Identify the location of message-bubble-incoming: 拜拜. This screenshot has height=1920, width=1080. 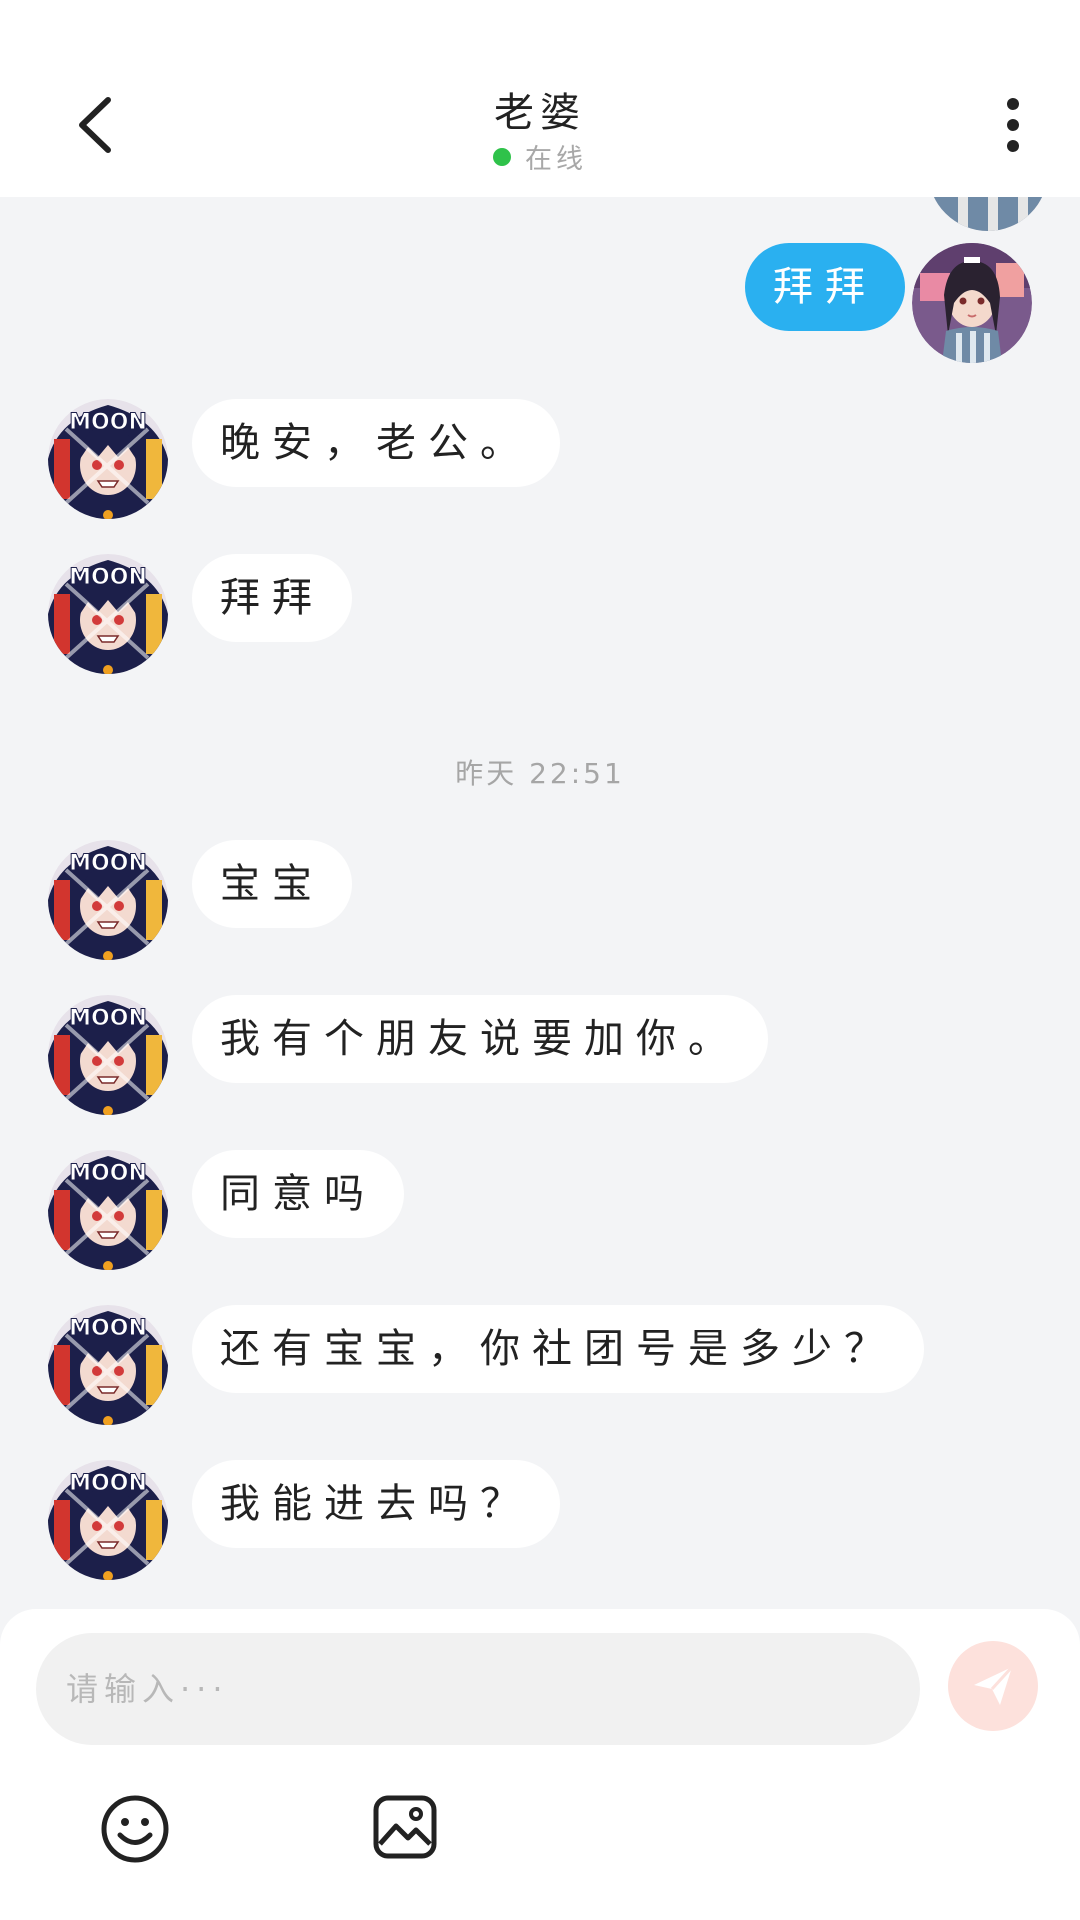
(272, 598).